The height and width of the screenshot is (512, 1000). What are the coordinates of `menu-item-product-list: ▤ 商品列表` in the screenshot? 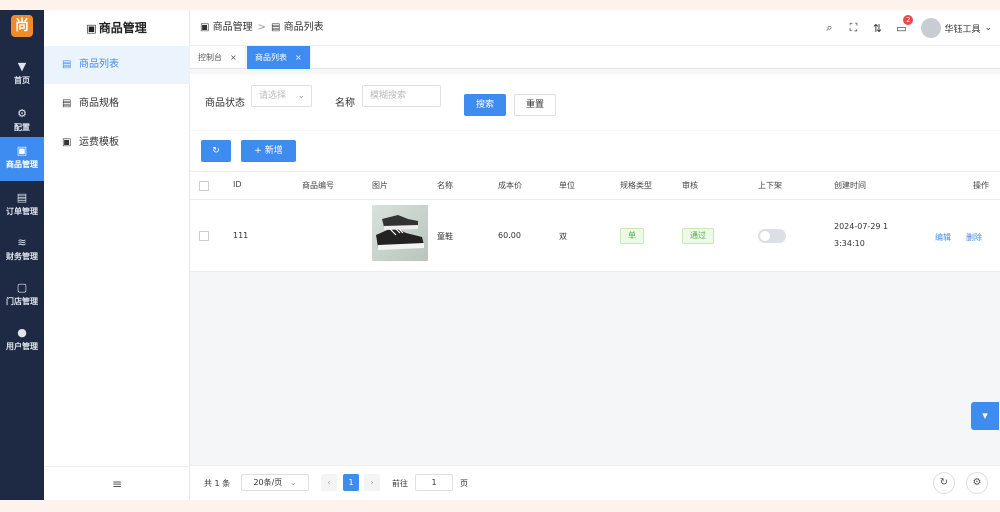 It's located at (117, 65).